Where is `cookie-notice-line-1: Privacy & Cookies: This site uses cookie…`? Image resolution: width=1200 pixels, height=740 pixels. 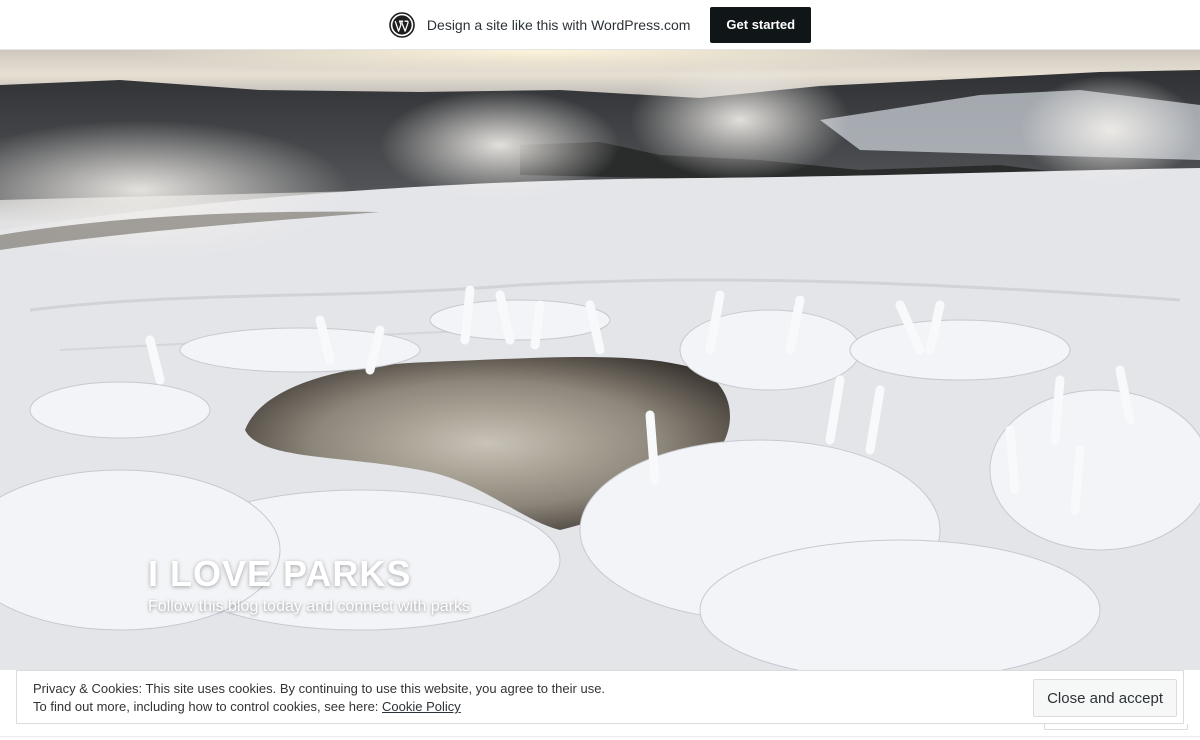 cookie-notice-line-1: Privacy & Cookies: This site uses cookie… is located at coordinates (319, 688).